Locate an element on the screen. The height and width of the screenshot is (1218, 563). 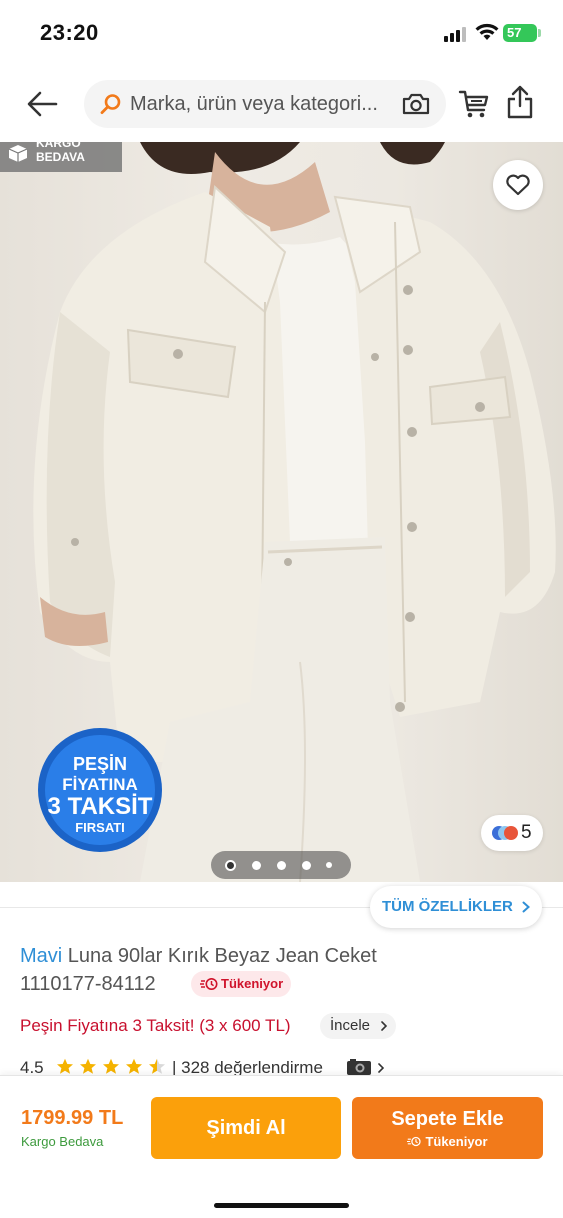
all-specs-button: TÜM ÖZELLİKLER is located at coordinates (456, 907).